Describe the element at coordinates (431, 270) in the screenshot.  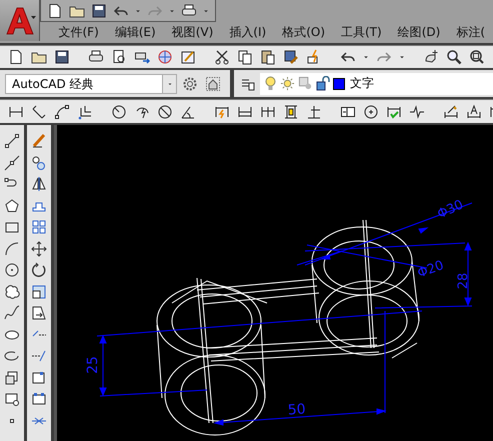
I see `dimension-text: Φ20` at that location.